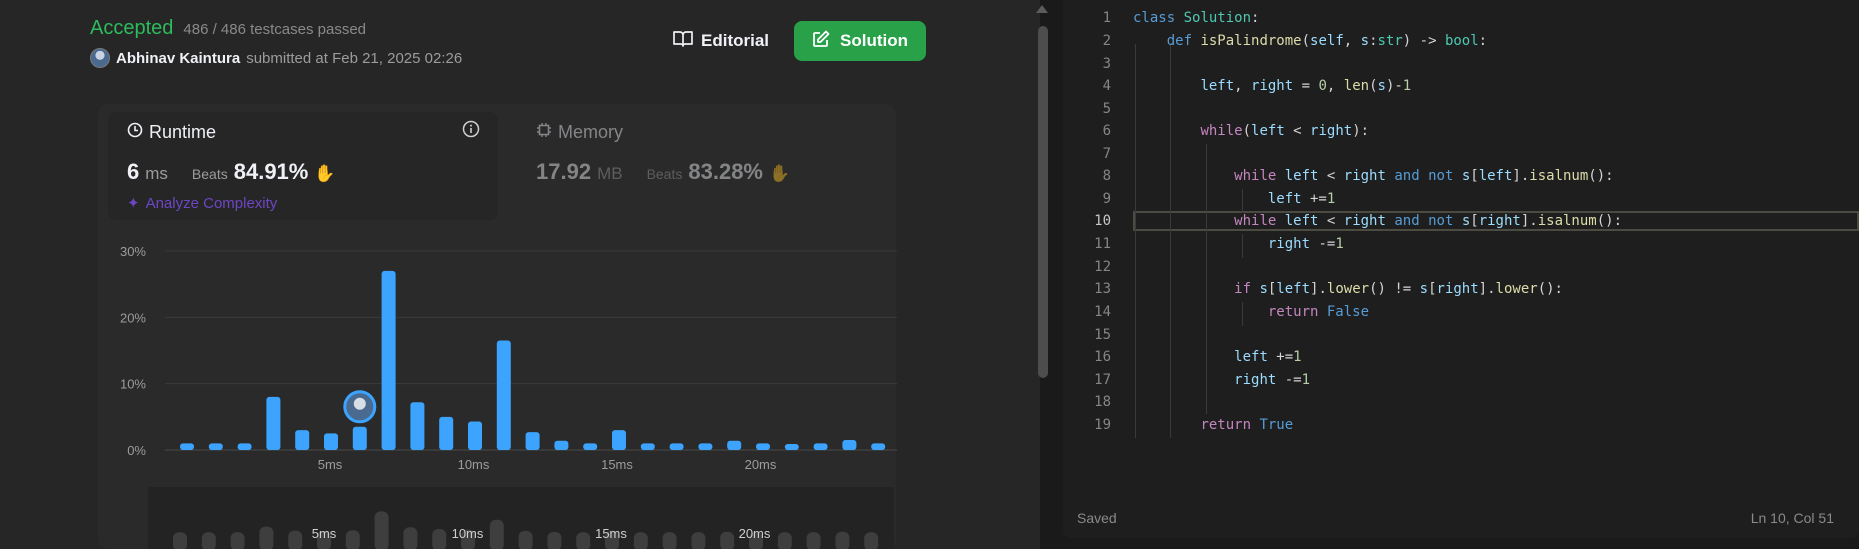 The width and height of the screenshot is (1859, 549). I want to click on line-number: 12, so click(1102, 267).